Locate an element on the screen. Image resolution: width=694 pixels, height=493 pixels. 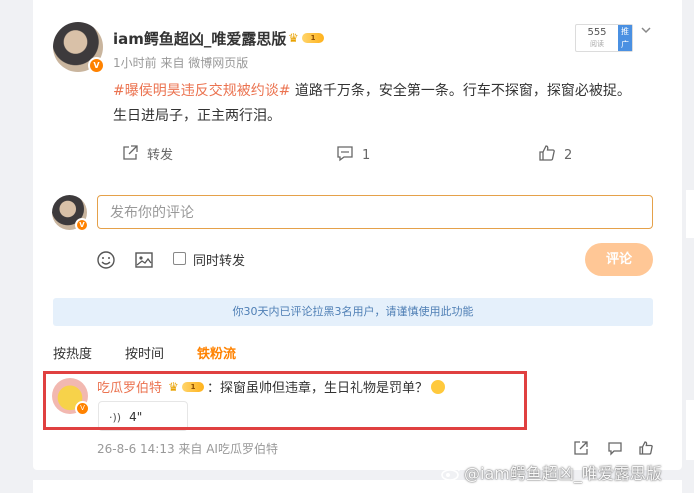
views-label: 阅读 is located at coordinates (597, 44).